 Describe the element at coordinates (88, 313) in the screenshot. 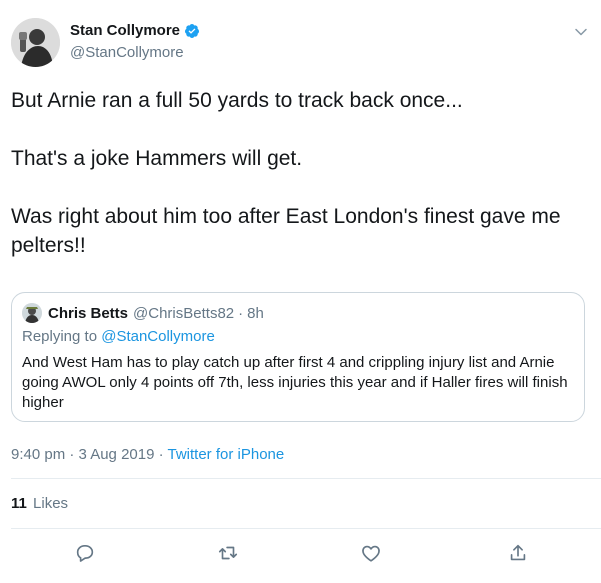

I see `quoted-author-name: Chris Betts` at that location.